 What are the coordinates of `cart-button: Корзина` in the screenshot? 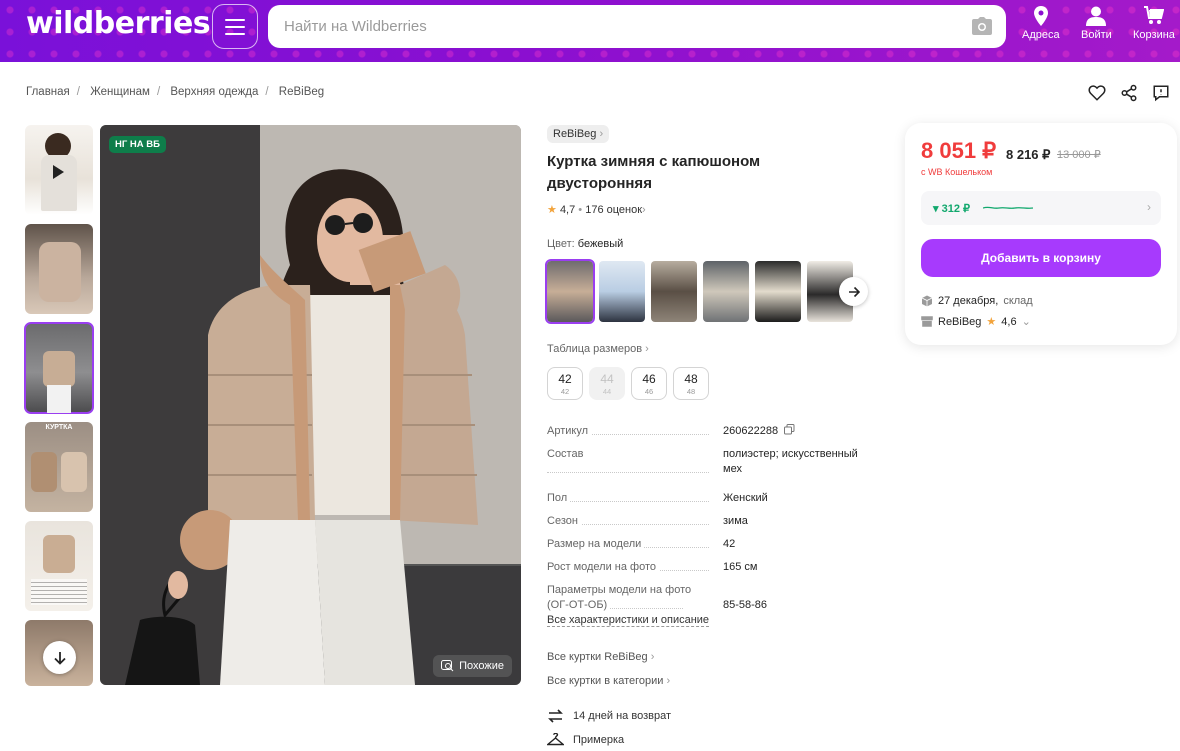 It's located at (1154, 23).